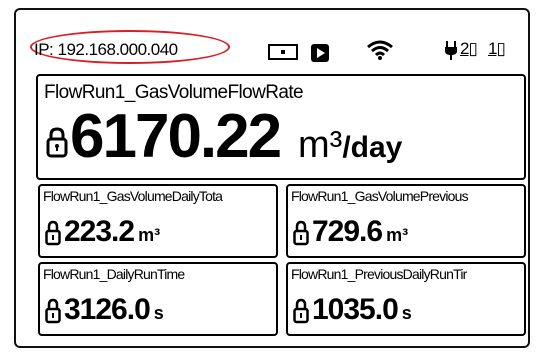  Describe the element at coordinates (380, 50) in the screenshot. I see `wifi-icon` at that location.